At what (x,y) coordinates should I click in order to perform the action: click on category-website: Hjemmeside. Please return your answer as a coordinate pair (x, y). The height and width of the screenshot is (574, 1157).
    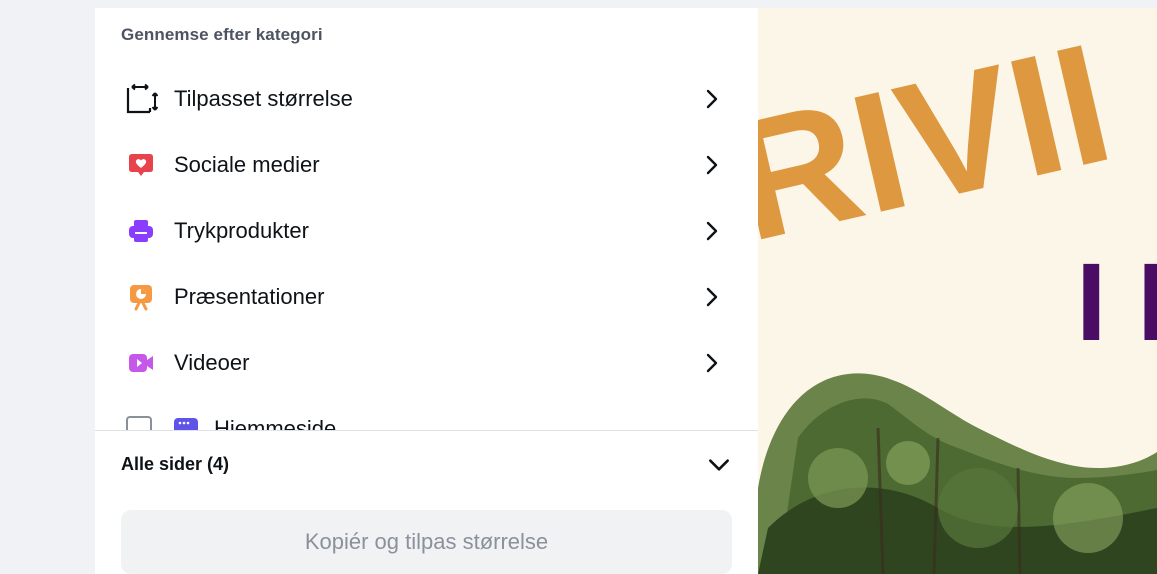
    Looking at the image, I should click on (426, 413).